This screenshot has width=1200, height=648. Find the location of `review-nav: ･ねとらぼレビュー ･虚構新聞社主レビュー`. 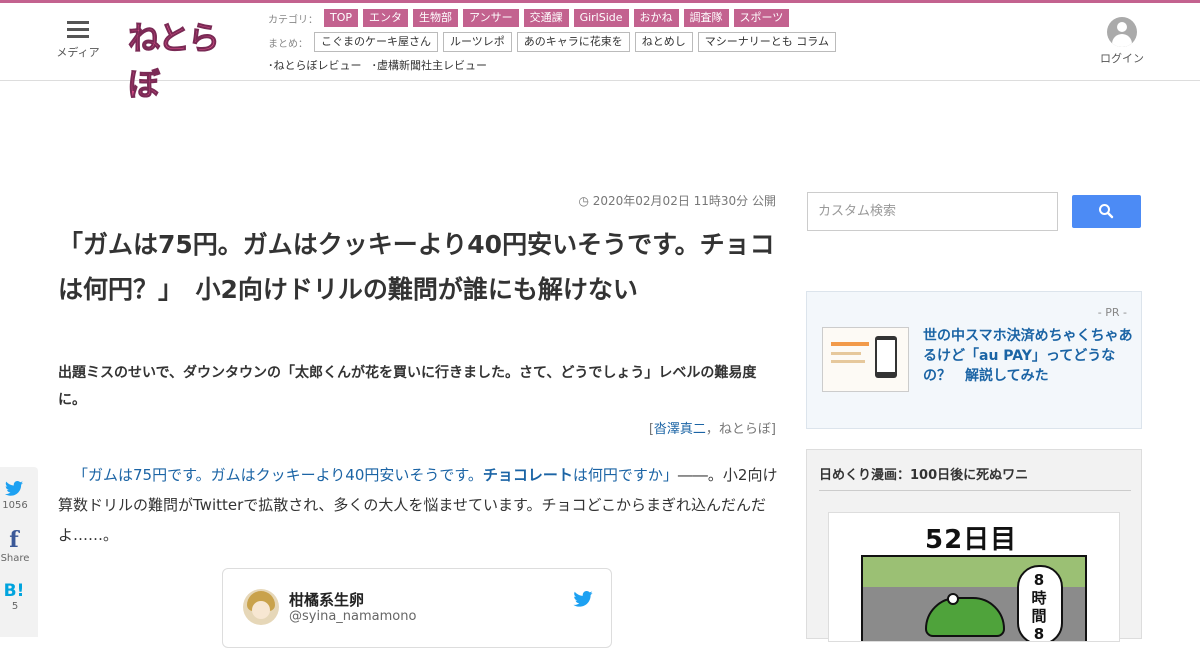

review-nav: ･ねとらぼレビュー ･虚構新聞社主レビュー is located at coordinates (382, 65).